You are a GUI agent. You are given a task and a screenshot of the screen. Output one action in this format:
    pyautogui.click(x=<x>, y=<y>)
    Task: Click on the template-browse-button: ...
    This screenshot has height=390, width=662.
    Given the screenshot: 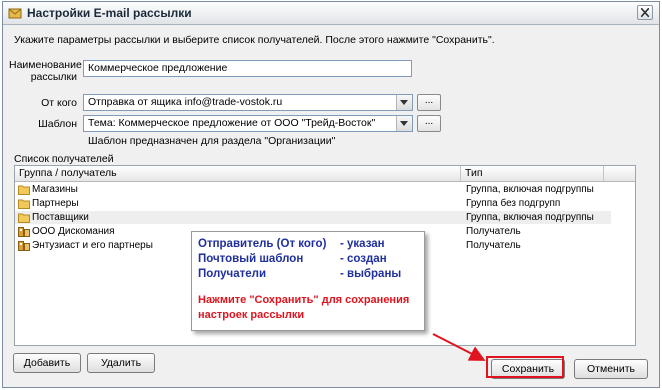 What is the action you would take?
    pyautogui.click(x=429, y=123)
    